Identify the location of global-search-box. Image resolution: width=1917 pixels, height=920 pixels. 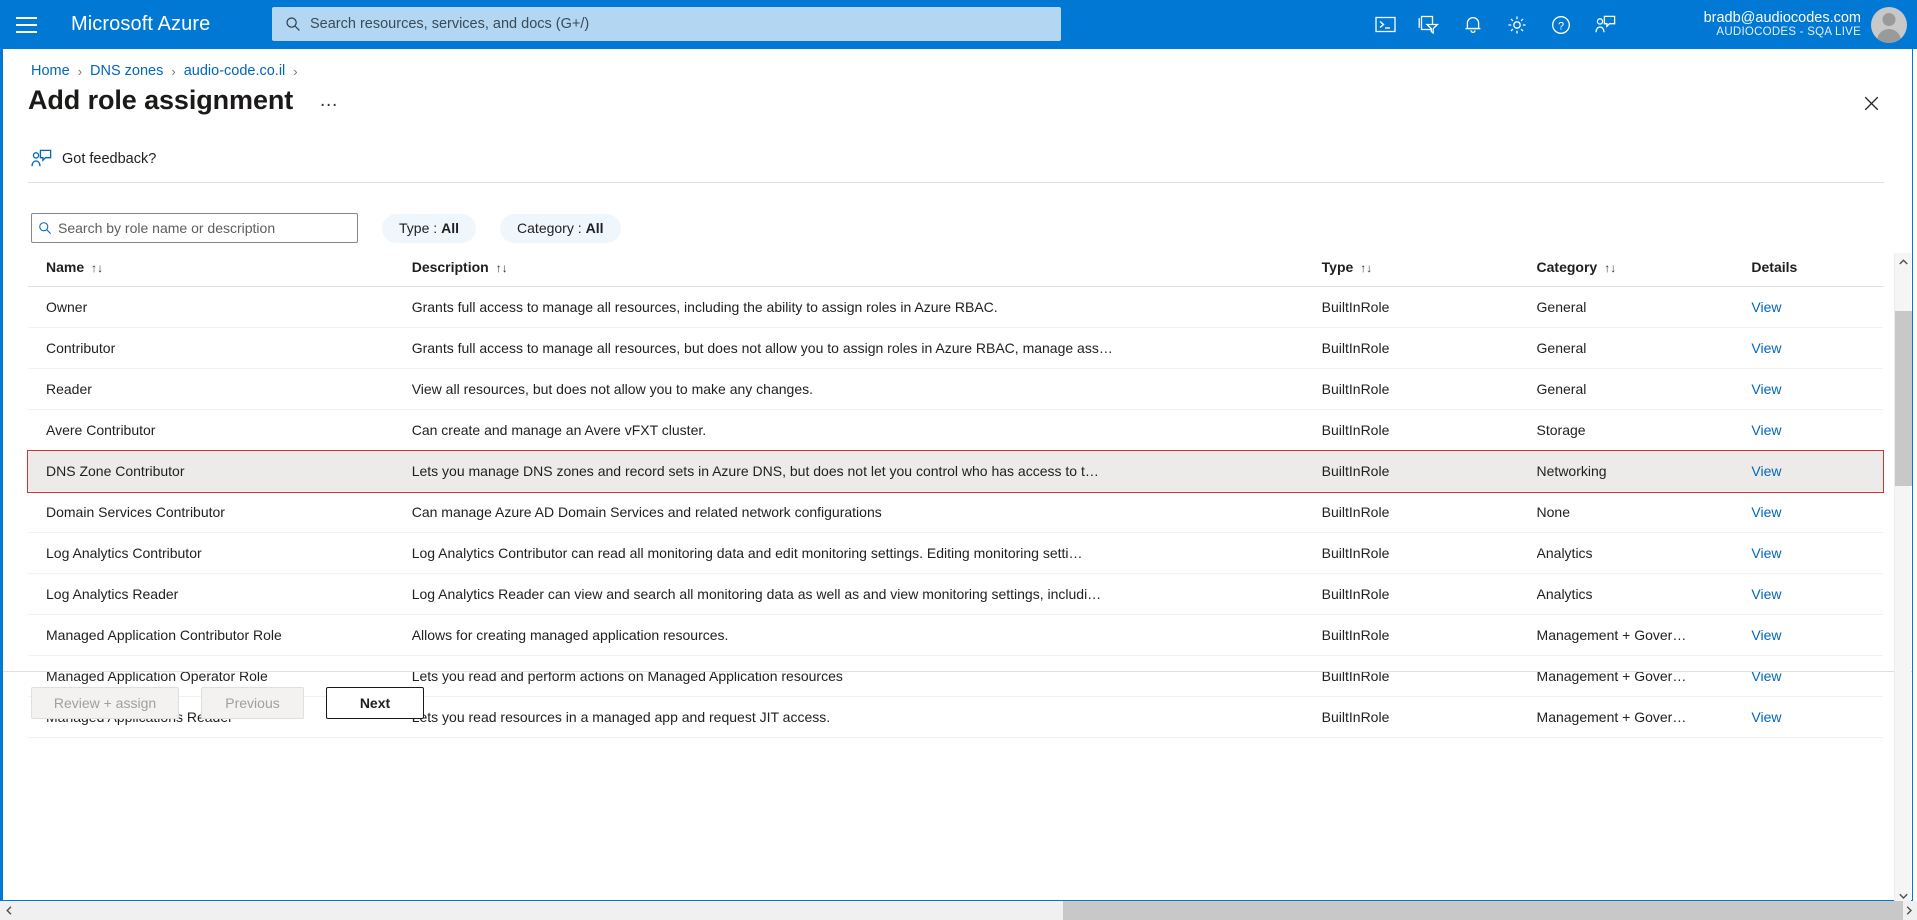
(666, 24).